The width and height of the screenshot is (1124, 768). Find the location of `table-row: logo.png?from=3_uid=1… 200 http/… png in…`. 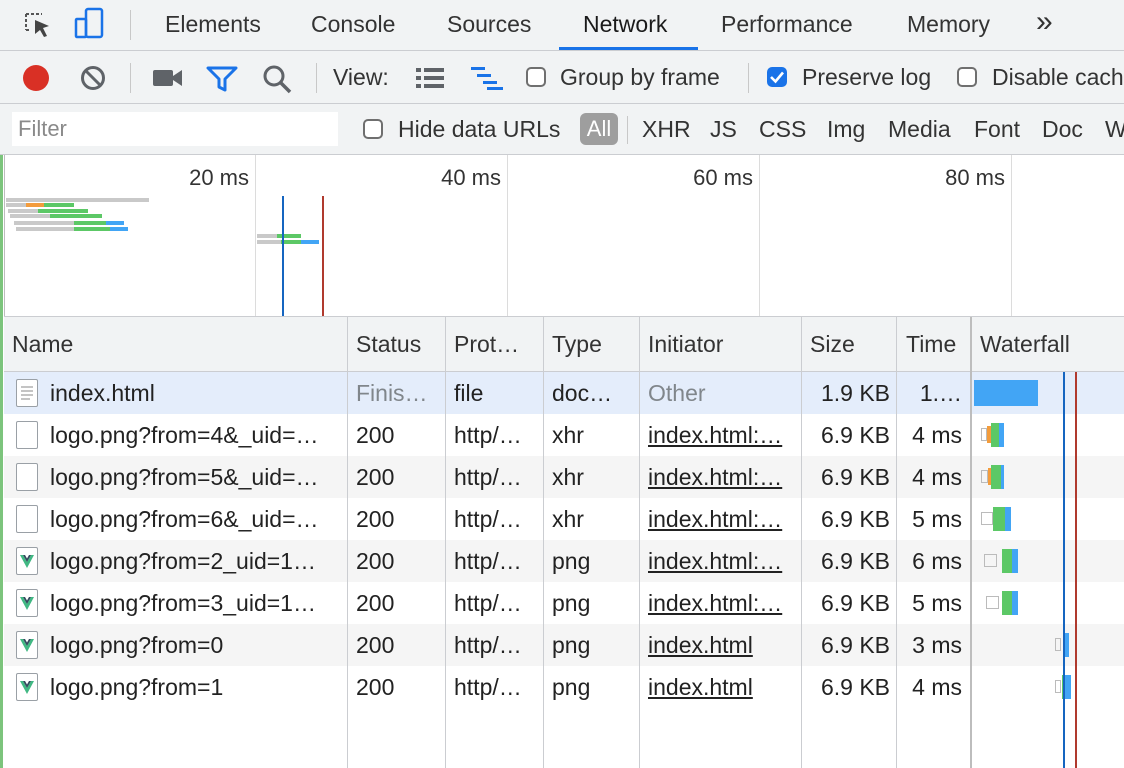

table-row: logo.png?from=3_uid=1… 200 http/… png in… is located at coordinates (564, 603).